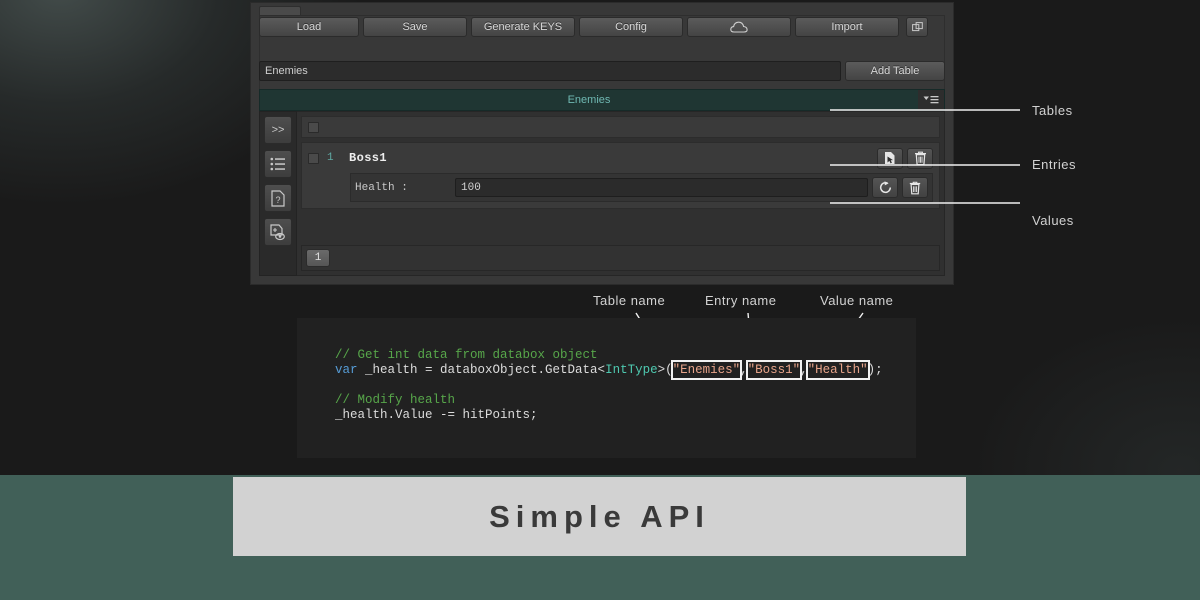 Image resolution: width=1200 pixels, height=600 pixels. I want to click on detach-window-button, so click(917, 27).